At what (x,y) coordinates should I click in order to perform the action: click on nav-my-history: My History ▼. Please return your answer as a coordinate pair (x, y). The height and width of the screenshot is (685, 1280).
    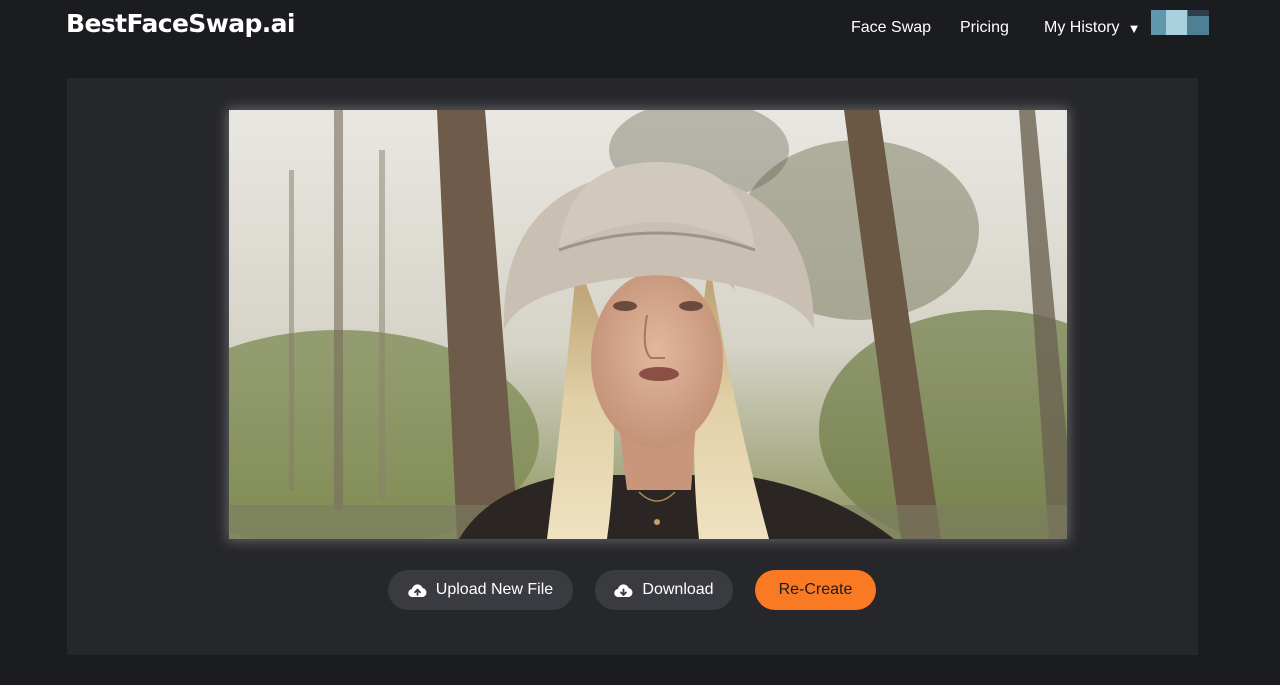
    Looking at the image, I should click on (1092, 28).